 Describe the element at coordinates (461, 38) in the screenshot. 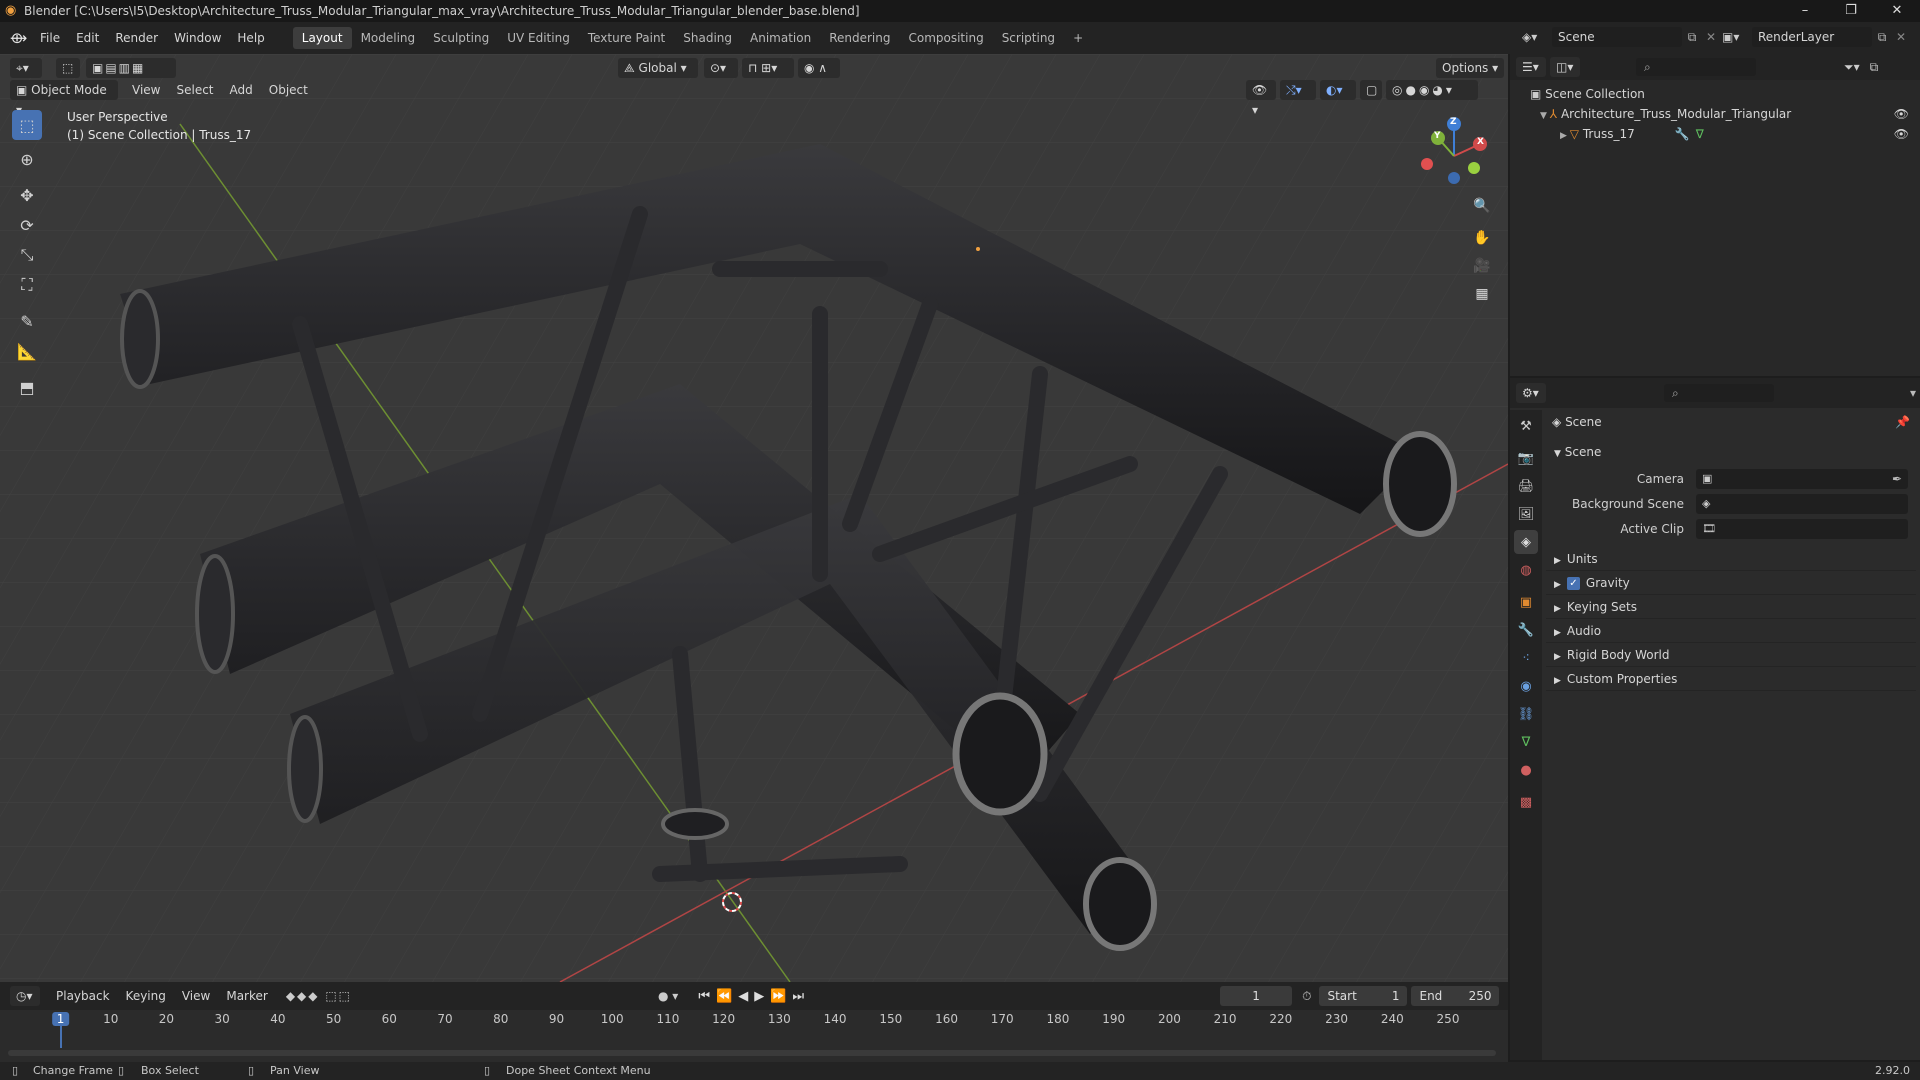

I see `tab-sculpting: Sculpting` at that location.